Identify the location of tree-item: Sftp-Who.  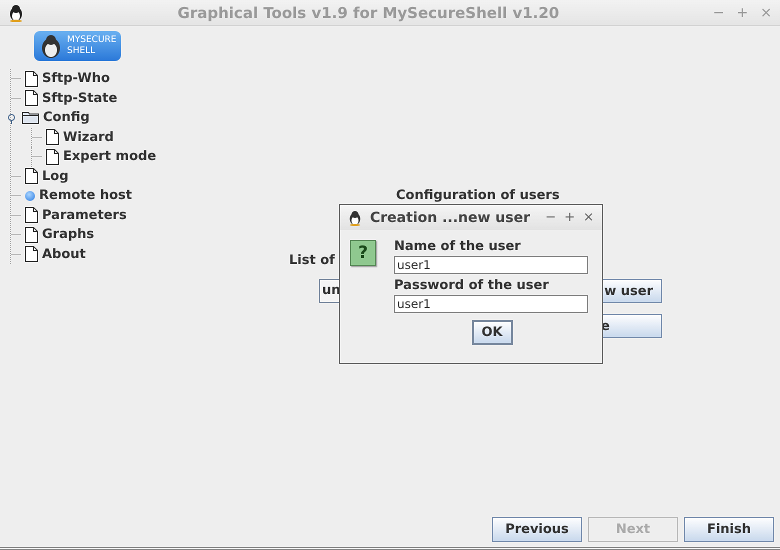
(76, 78).